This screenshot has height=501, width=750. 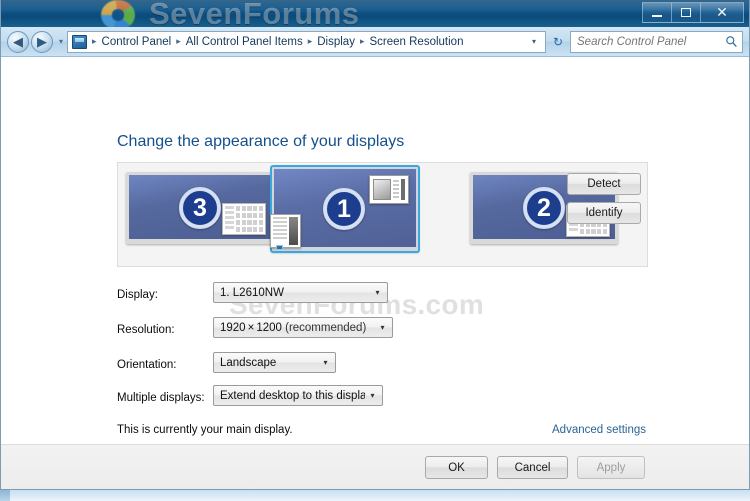 I want to click on taskbar-edge, so click(x=5, y=495).